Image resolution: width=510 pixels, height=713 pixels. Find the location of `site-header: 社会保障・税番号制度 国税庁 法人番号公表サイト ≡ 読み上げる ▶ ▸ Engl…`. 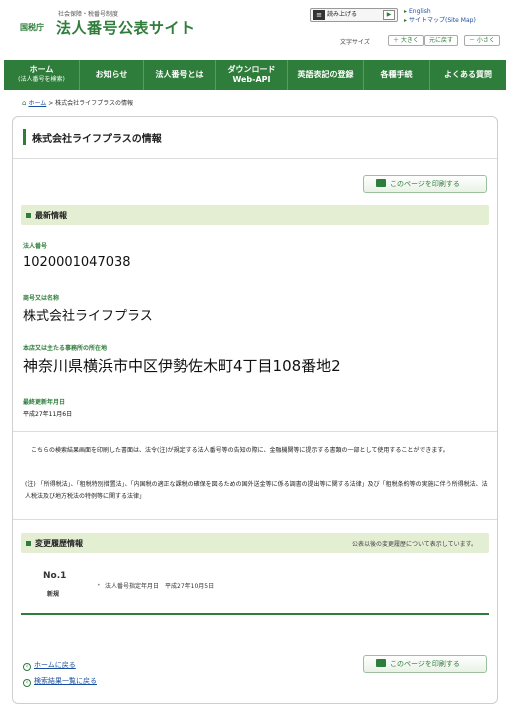

site-header: 社会保障・税番号制度 国税庁 法人番号公表サイト ≡ 読み上げる ▶ ▸ Engl… is located at coordinates (255, 29).